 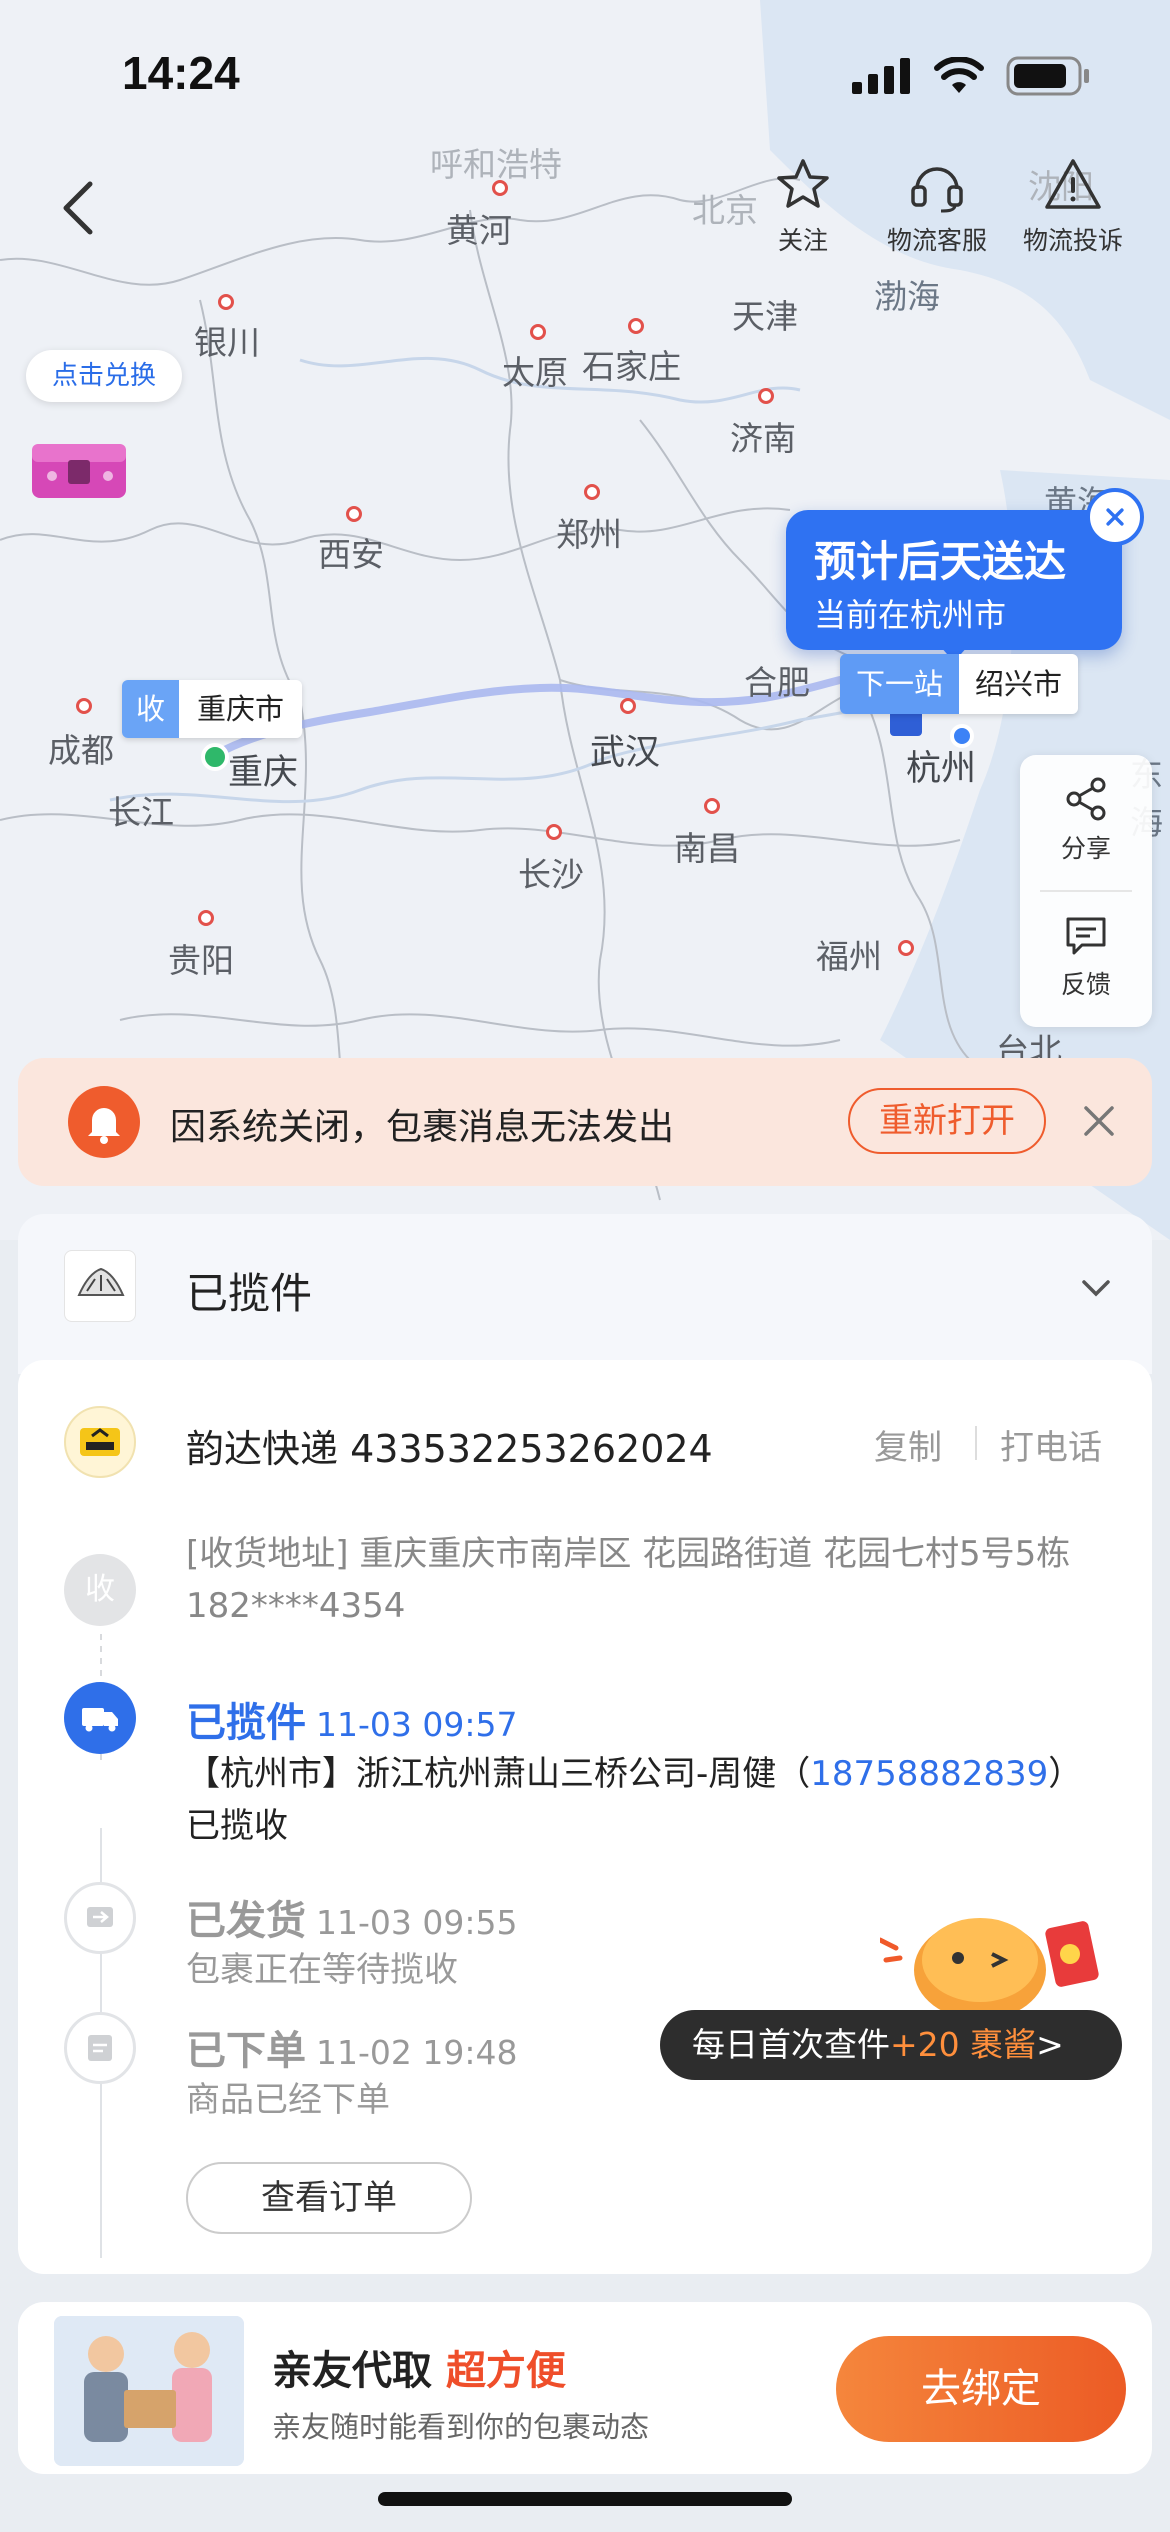 I want to click on view-order-button: 查看订单, so click(x=329, y=2198).